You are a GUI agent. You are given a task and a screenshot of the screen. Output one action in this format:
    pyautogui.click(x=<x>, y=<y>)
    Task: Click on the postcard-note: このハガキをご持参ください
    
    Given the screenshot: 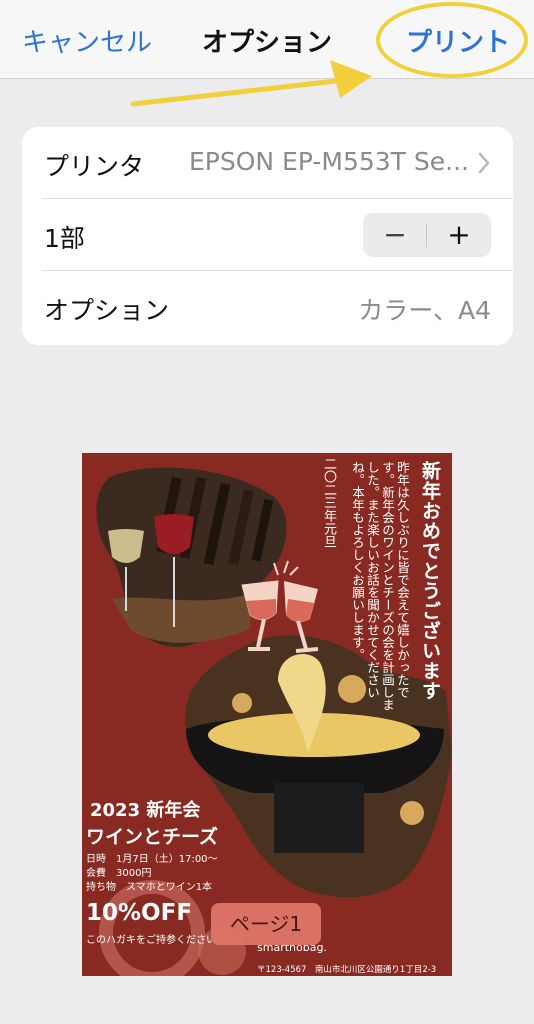 What is the action you would take?
    pyautogui.click(x=151, y=940)
    